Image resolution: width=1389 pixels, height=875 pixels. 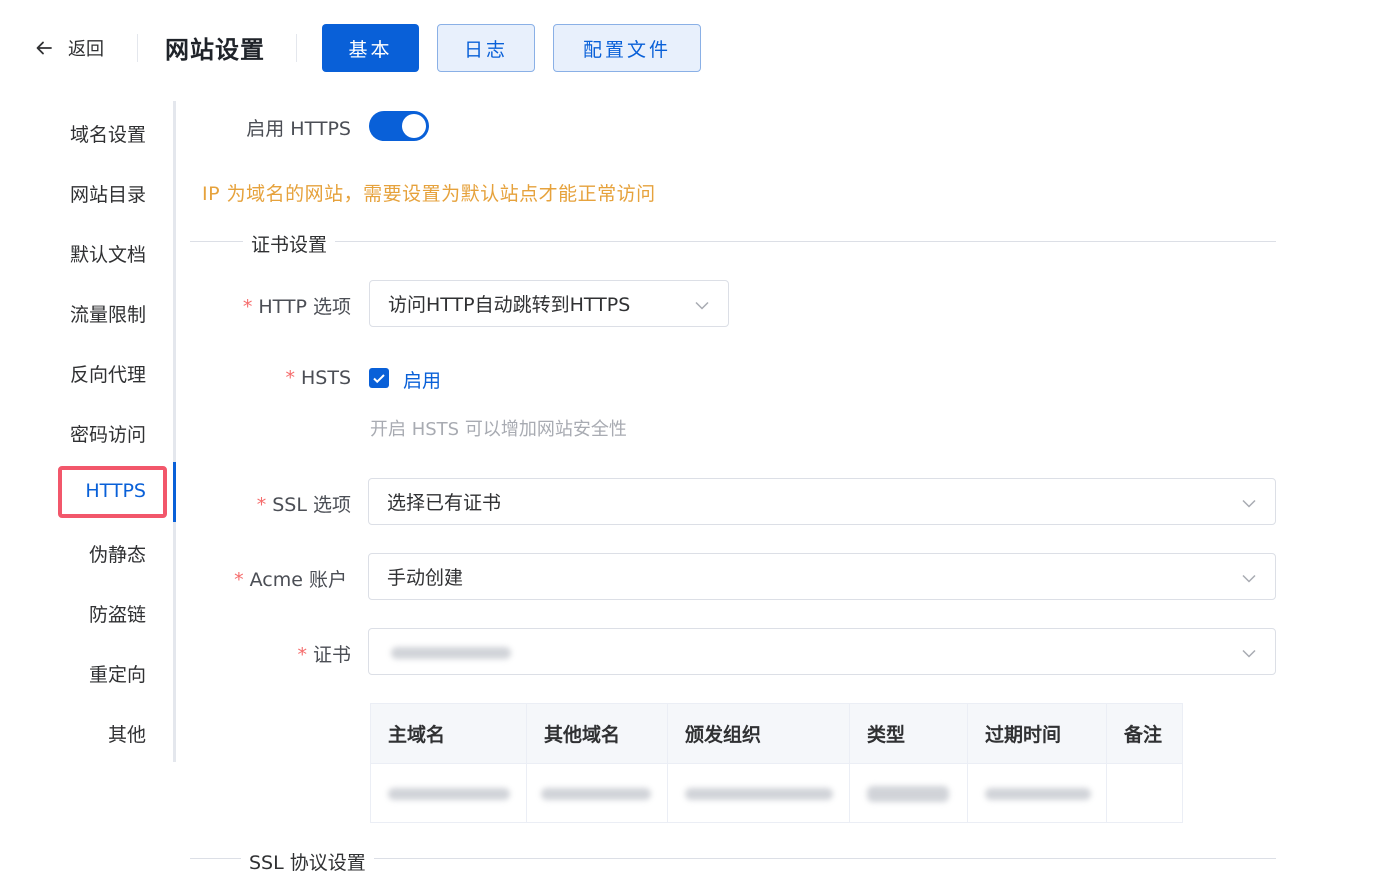 I want to click on sidebar-item-other: 其他, so click(x=127, y=733).